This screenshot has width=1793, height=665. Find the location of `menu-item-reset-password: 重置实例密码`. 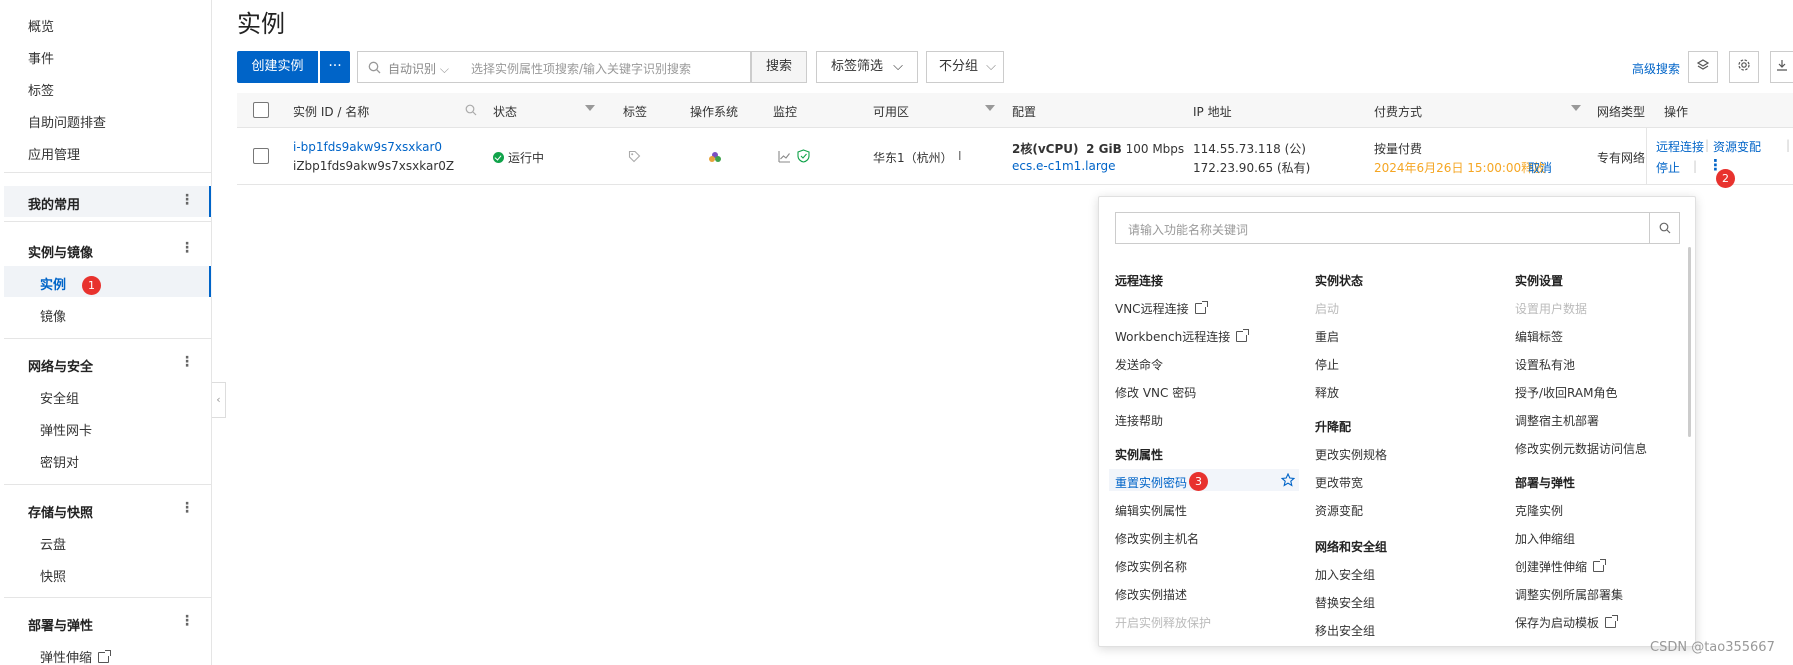

menu-item-reset-password: 重置实例密码 is located at coordinates (1151, 482).